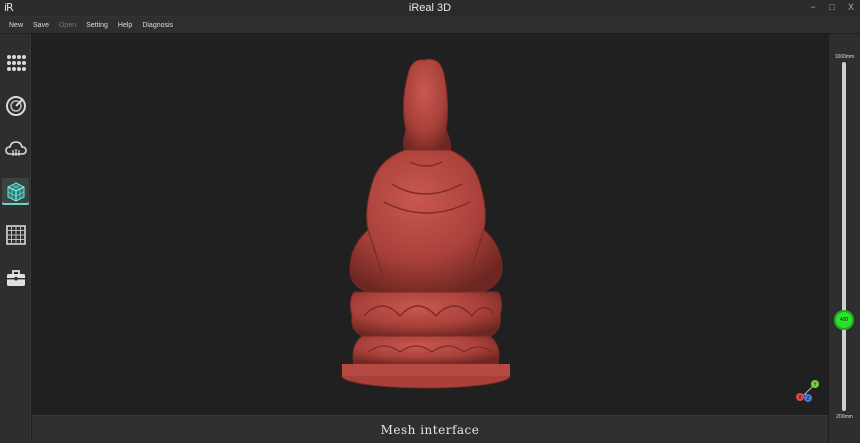 This screenshot has width=860, height=443. I want to click on scan-dial-icon, so click(15, 105).